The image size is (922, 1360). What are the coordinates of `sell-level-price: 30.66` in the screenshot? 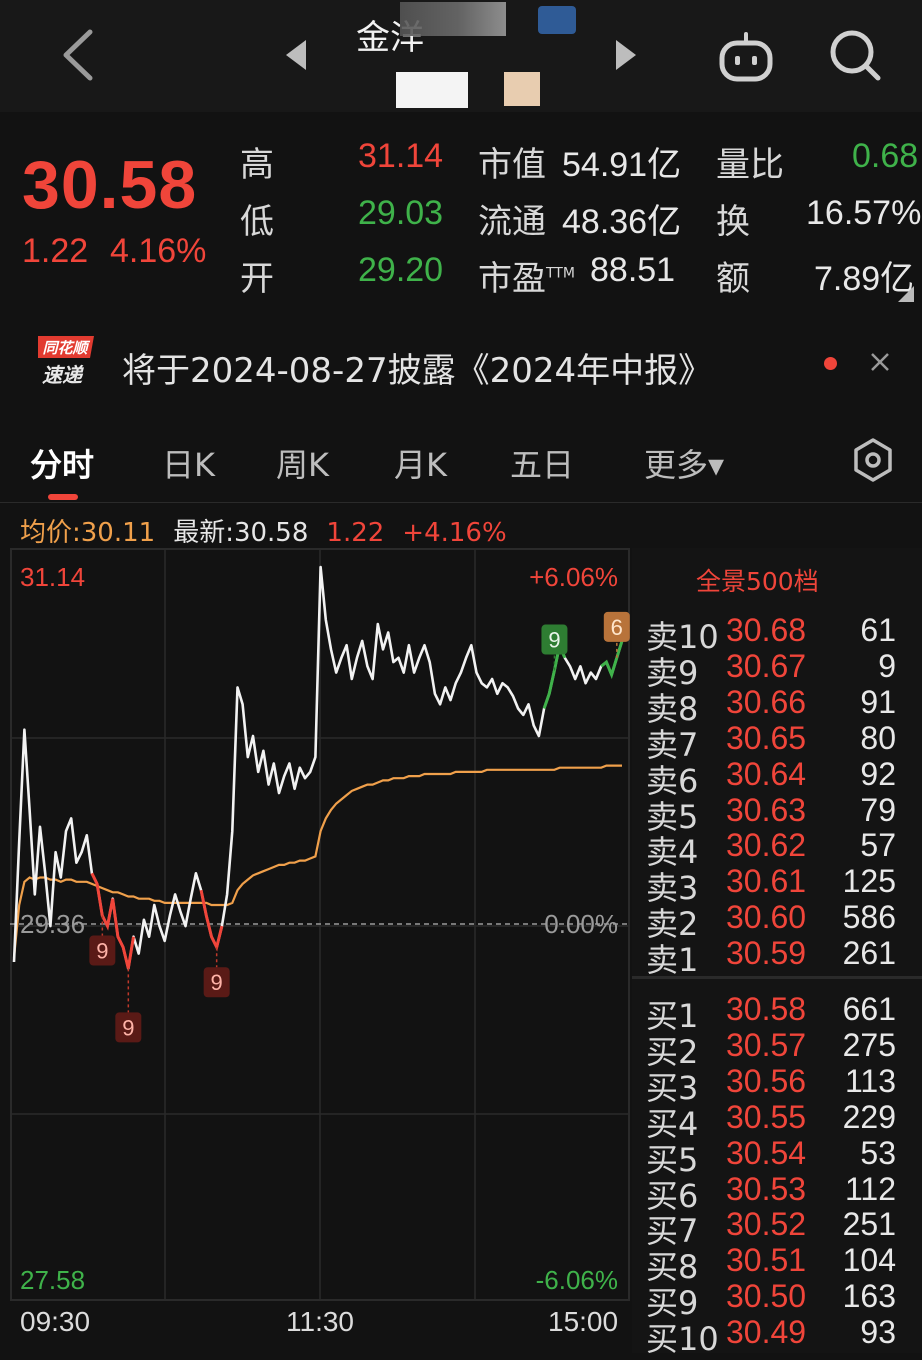 It's located at (766, 701).